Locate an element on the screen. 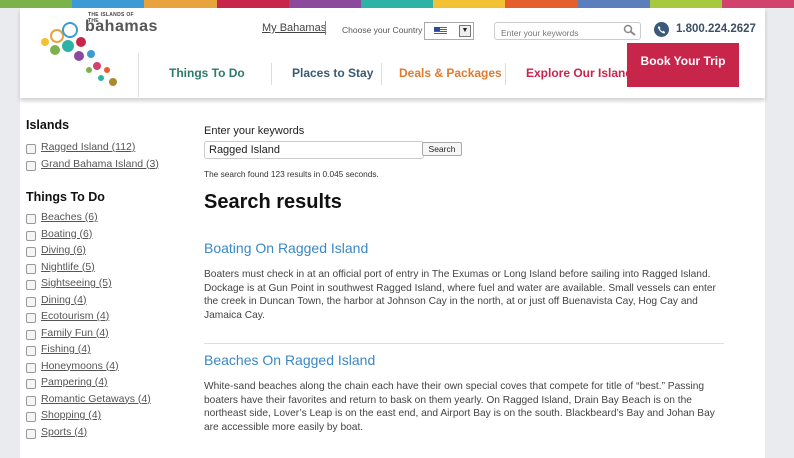 The height and width of the screenshot is (458, 794). filter-link: Ecotourism (4) is located at coordinates (75, 316).